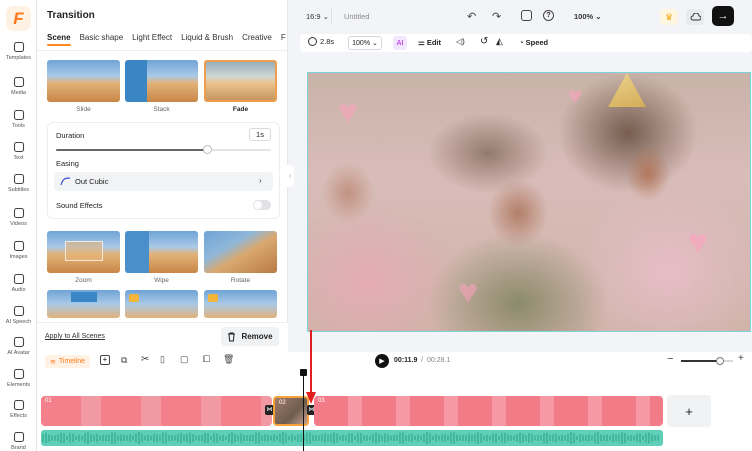 This screenshot has height=451, width=752. What do you see at coordinates (707, 361) in the screenshot?
I see `timeline-zoom-slider` at bounding box center [707, 361].